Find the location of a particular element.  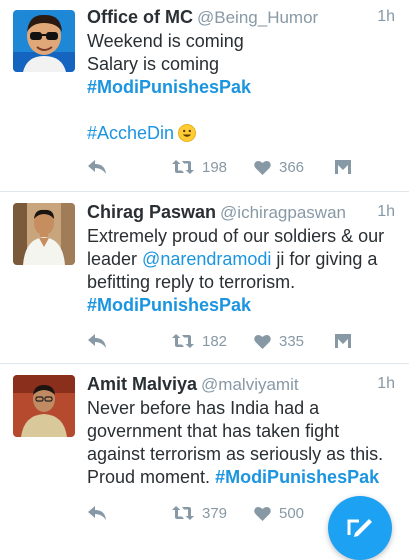

tweet-text-line: government that has taken fight is located at coordinates (213, 431).